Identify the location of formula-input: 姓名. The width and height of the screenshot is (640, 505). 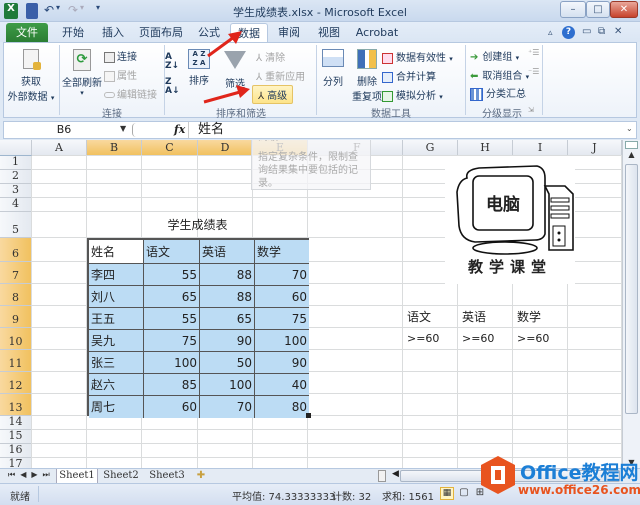
(211, 130).